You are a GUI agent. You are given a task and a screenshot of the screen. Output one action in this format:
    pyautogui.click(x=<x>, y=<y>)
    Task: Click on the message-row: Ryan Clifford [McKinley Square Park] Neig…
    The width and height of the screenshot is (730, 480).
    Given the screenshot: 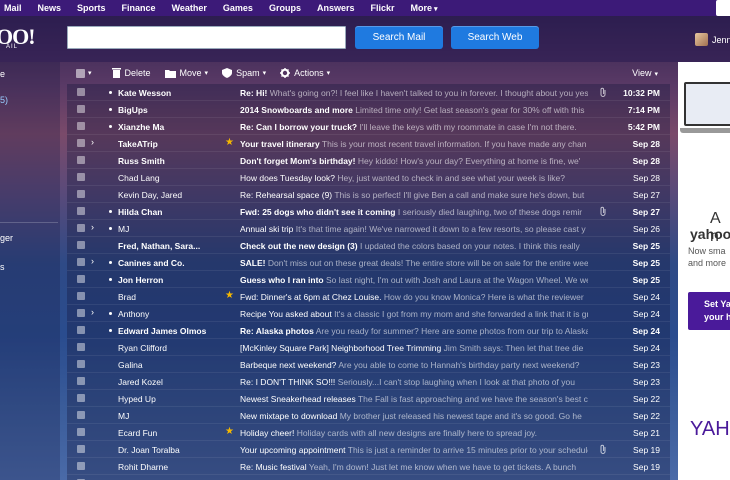 What is the action you would take?
    pyautogui.click(x=368, y=347)
    